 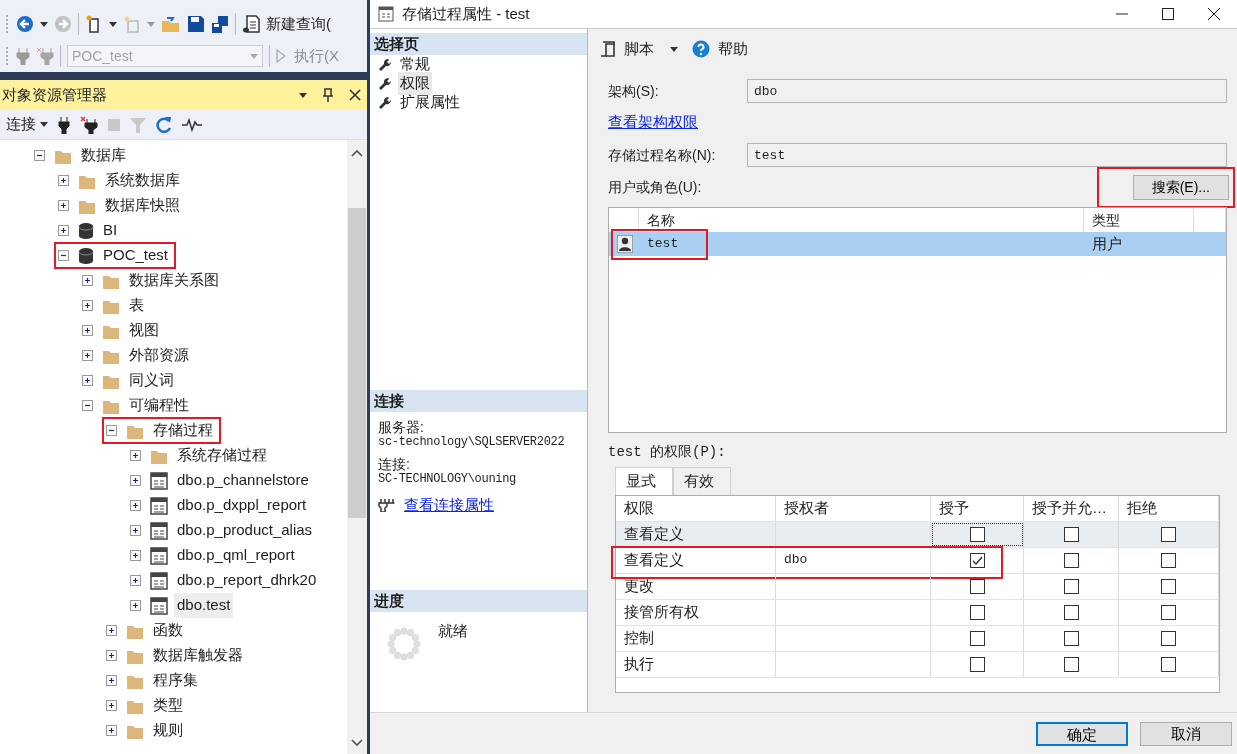 What do you see at coordinates (415, 83) in the screenshot?
I see `page-item: 权限` at bounding box center [415, 83].